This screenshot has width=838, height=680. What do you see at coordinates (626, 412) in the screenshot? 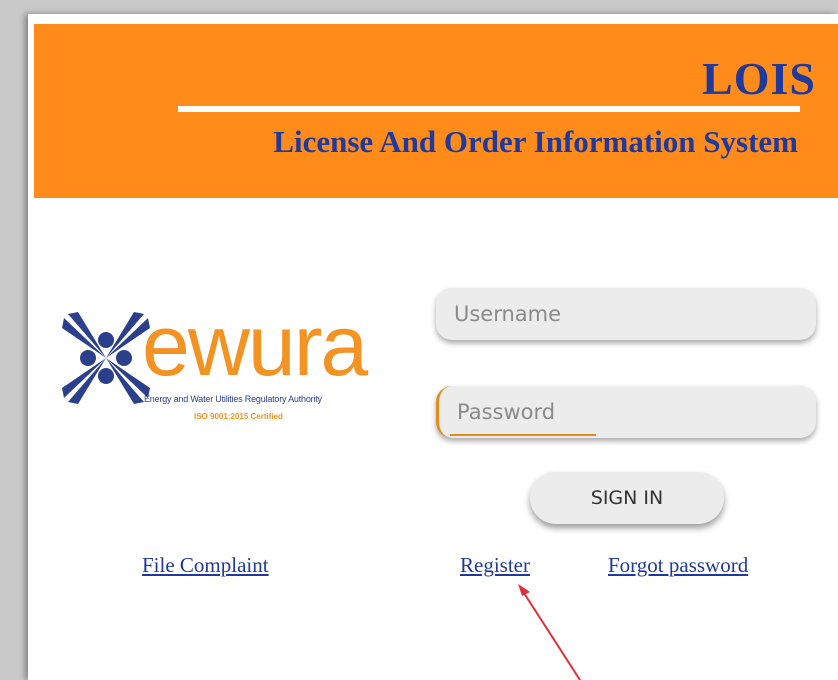
I see `password-field` at bounding box center [626, 412].